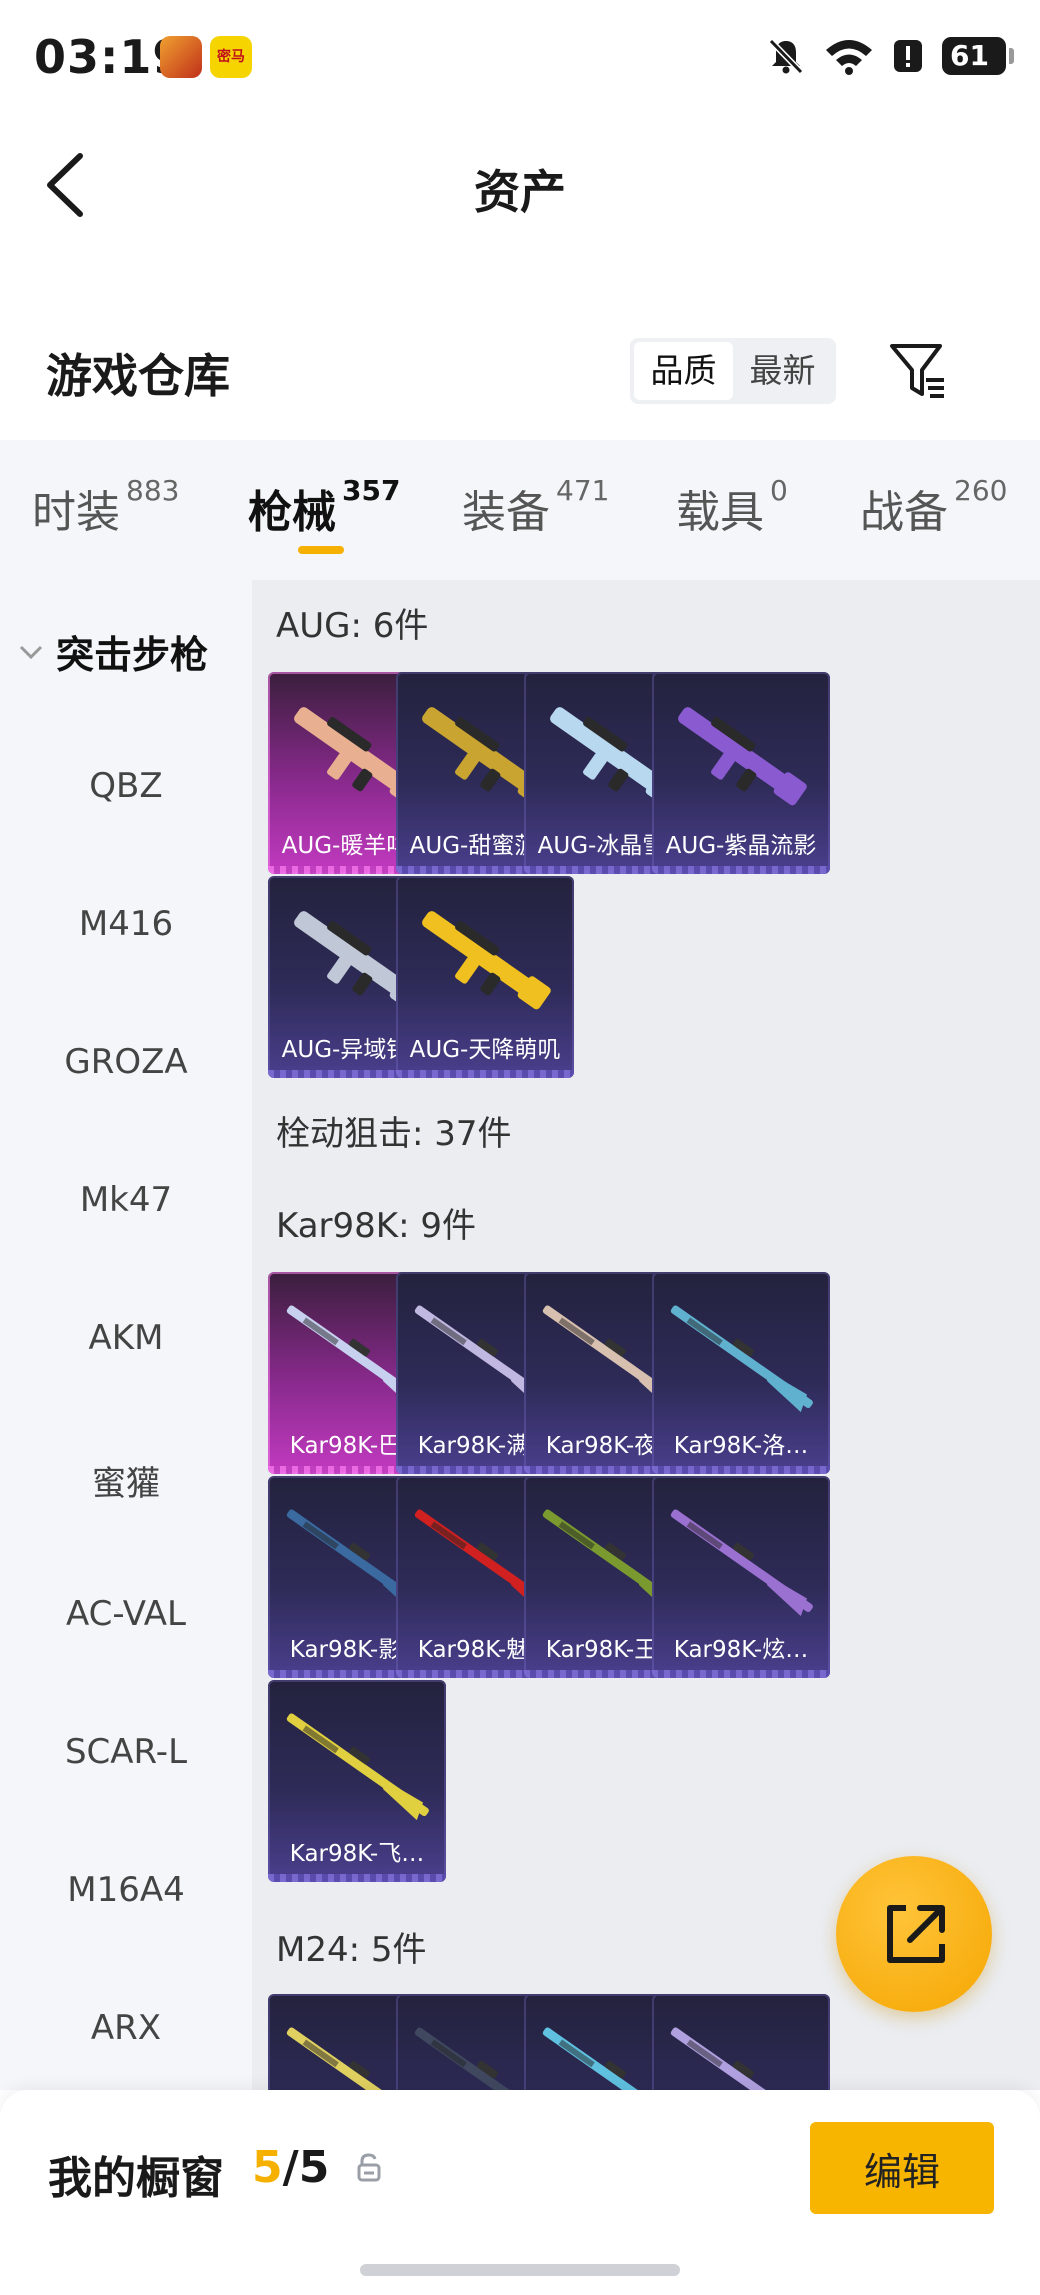  I want to click on tab-fashion: 时装 883, so click(106, 507).